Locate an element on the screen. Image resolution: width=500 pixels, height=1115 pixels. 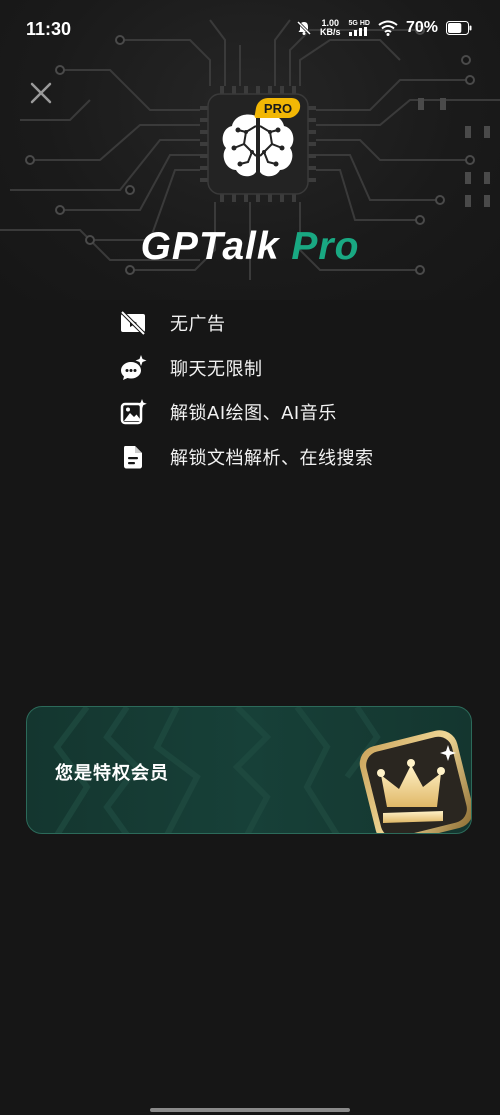
status-icons: 1.00 KB/s 5G HD 70% is located at coordinates (384, 28).